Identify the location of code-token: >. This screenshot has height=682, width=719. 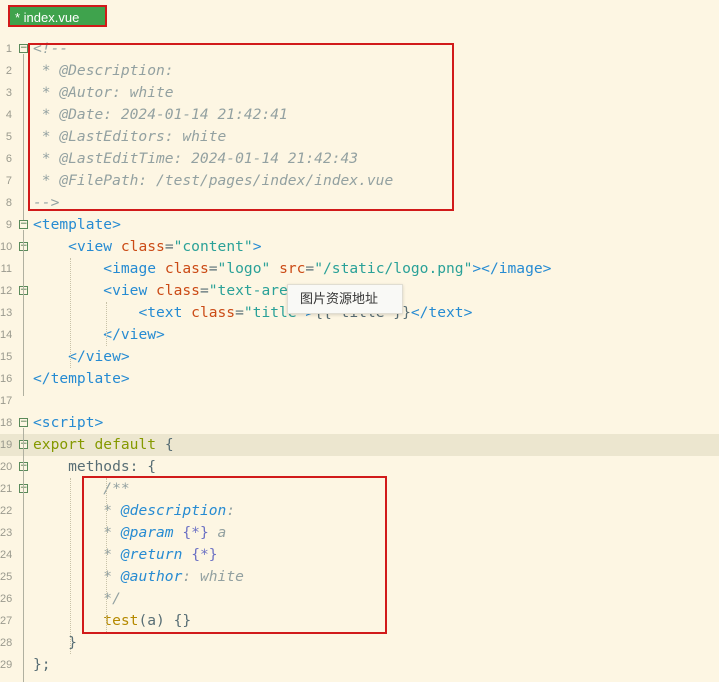
(257, 246).